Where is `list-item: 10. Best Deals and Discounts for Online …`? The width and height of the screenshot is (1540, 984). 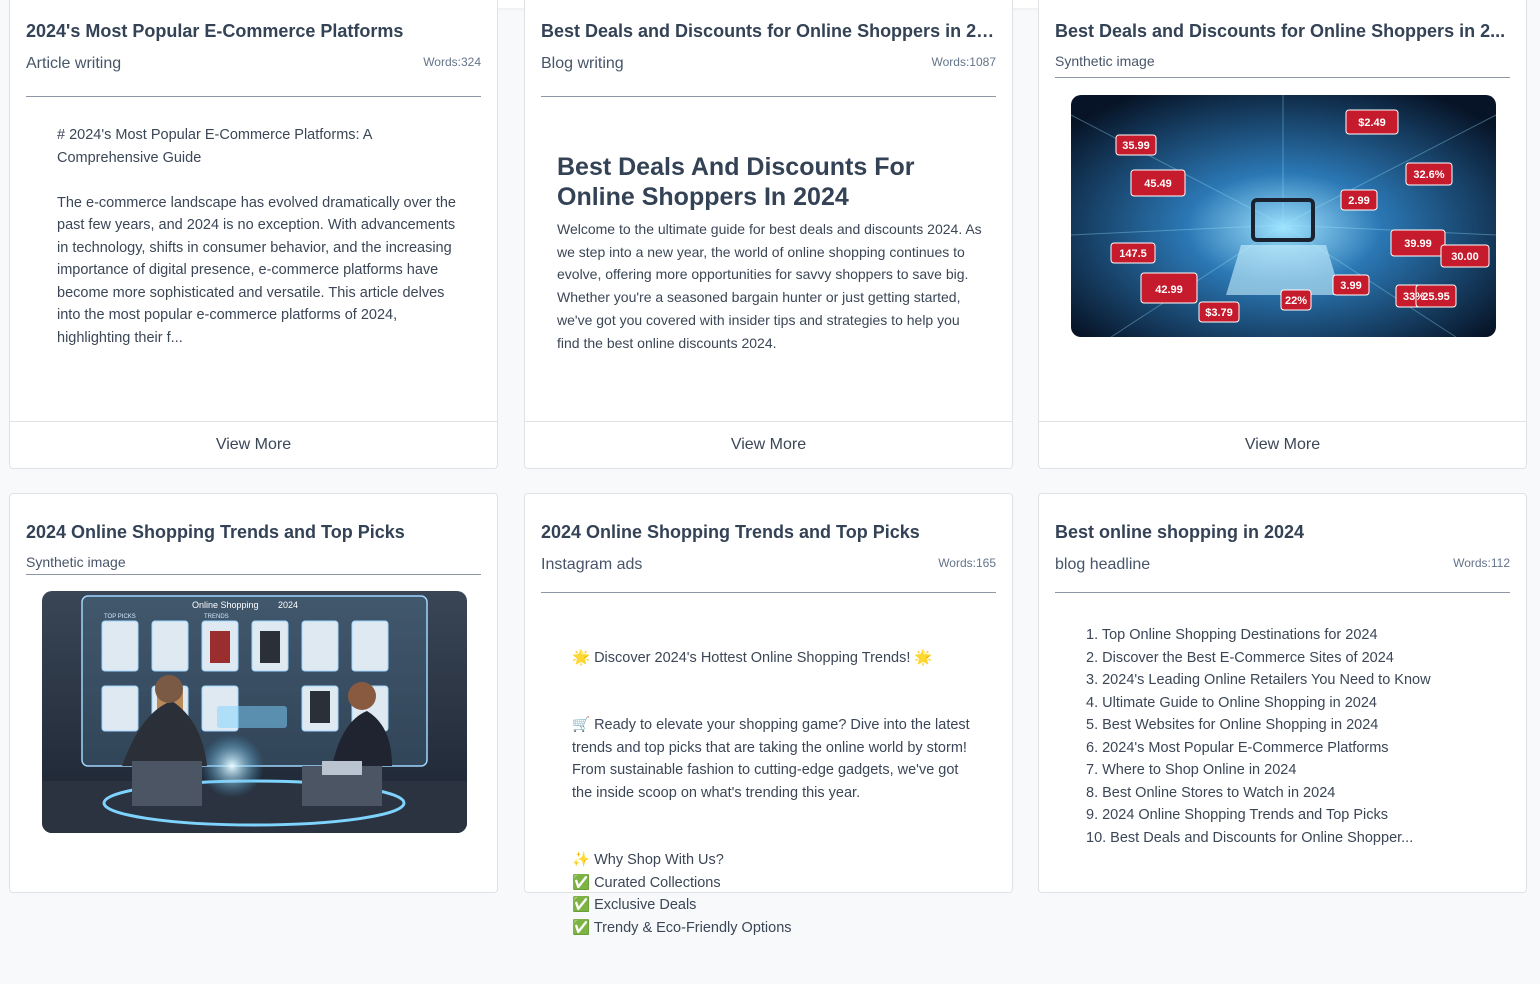
list-item: 10. Best Deals and Discounts for Online … is located at coordinates (1250, 837).